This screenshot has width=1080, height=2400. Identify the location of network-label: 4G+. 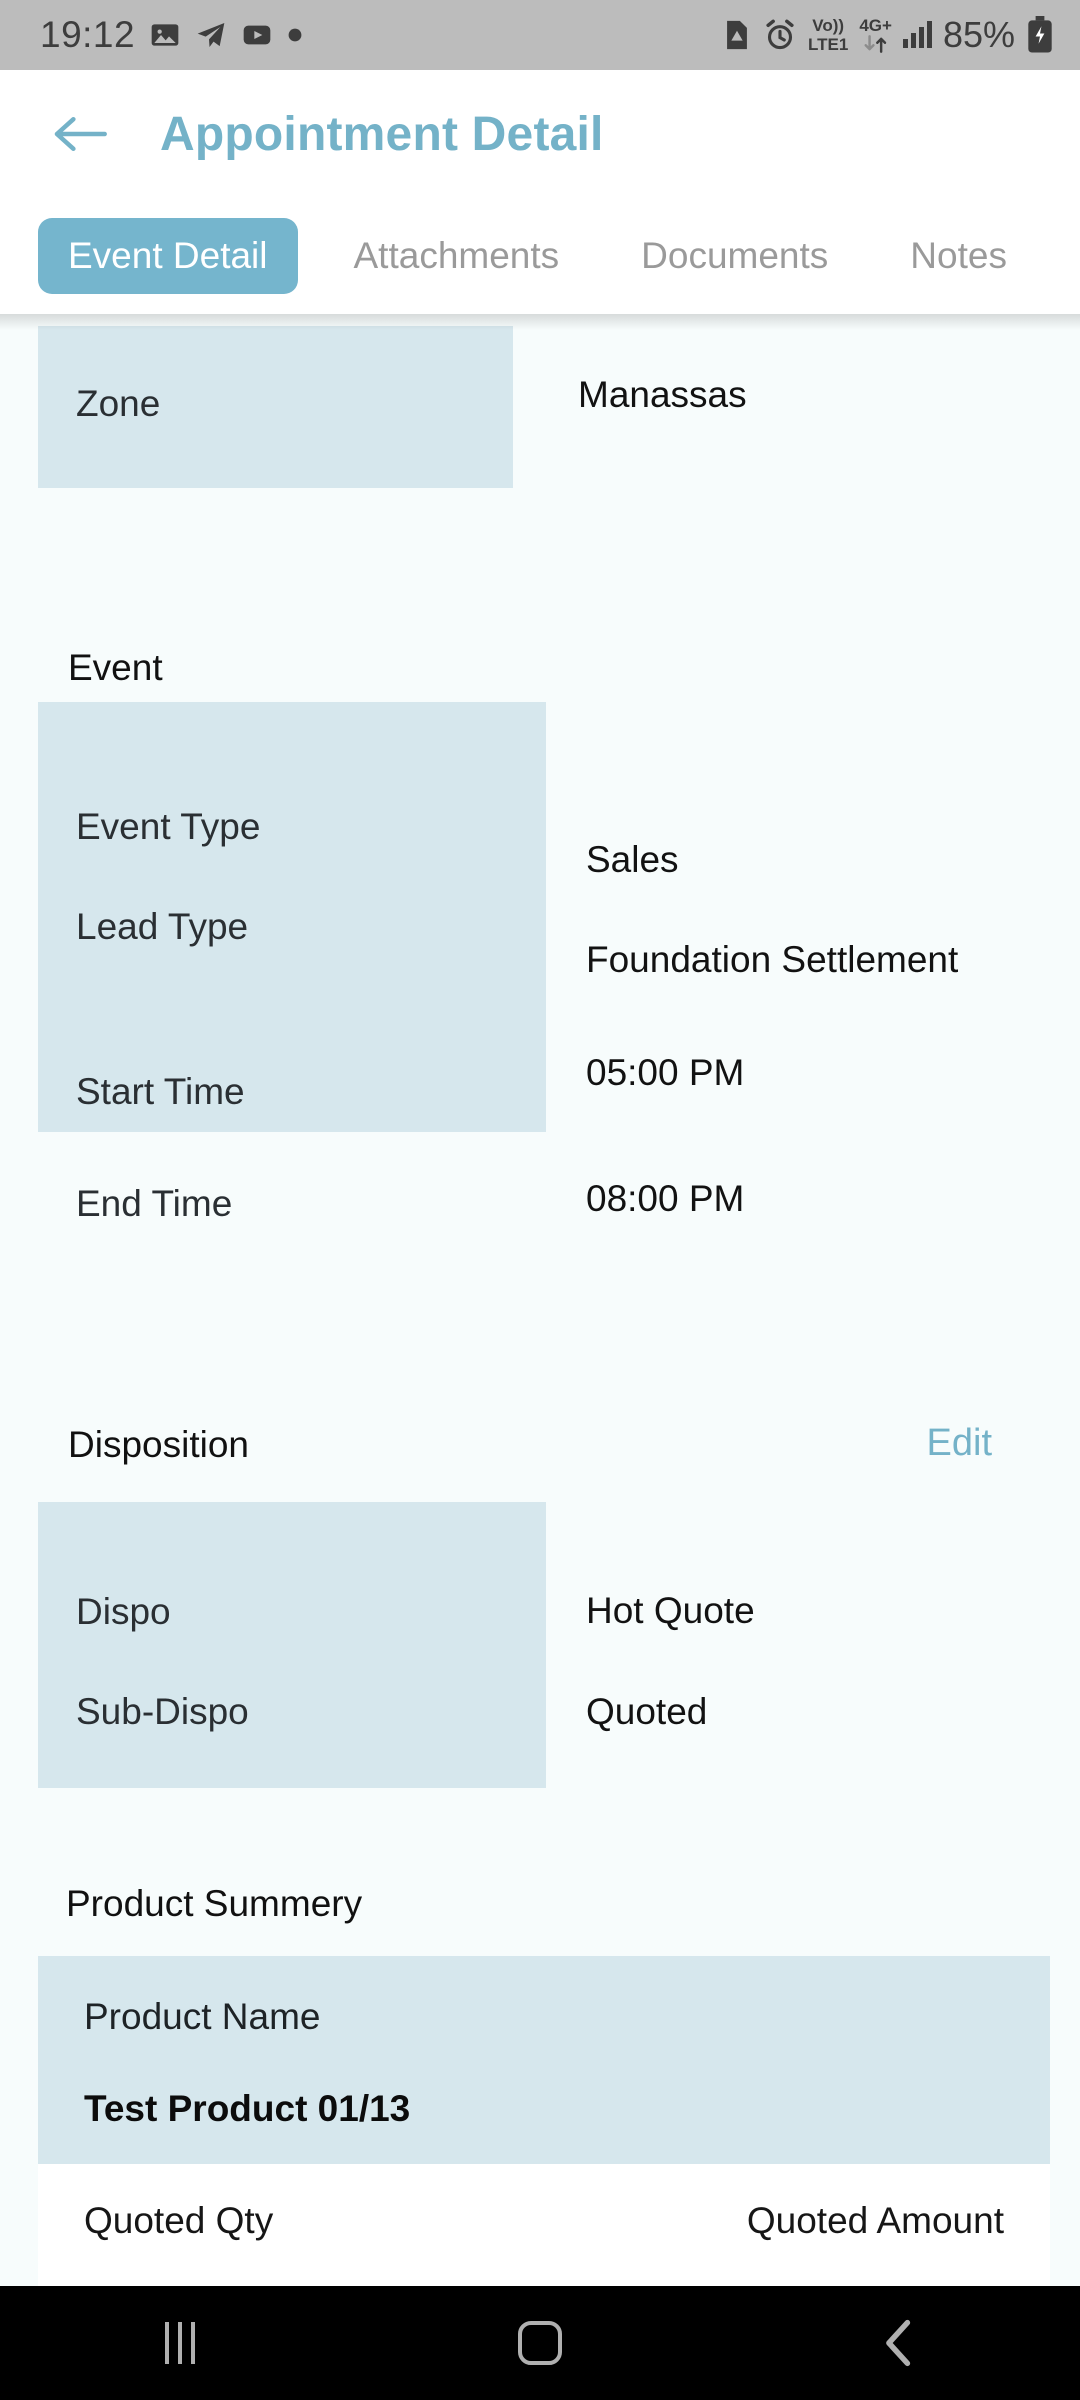
(875, 25).